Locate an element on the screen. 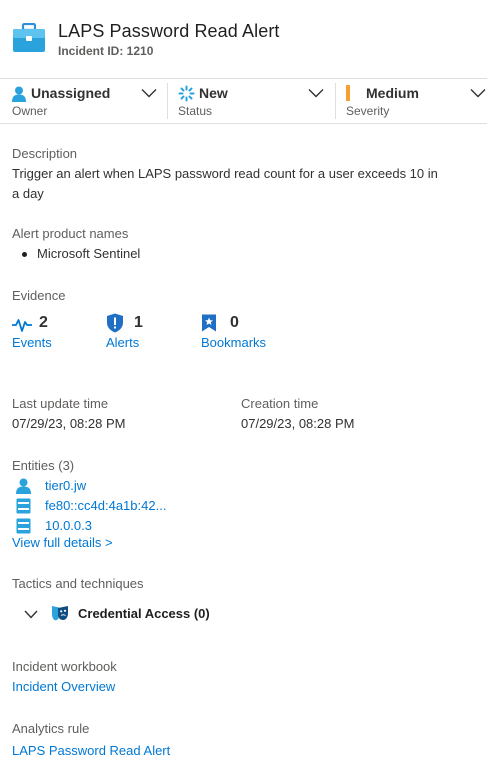 The image size is (487, 774). owner-dropdown: Unassigned Owner is located at coordinates (83, 101).